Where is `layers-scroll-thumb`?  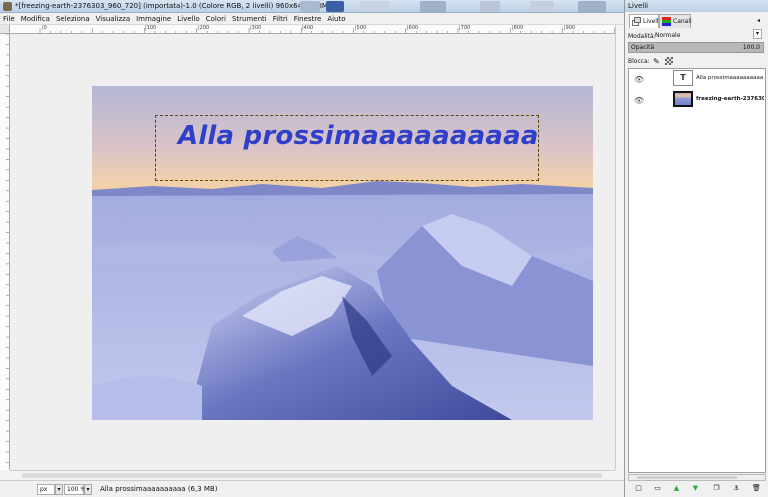
layers-scroll-thumb is located at coordinates (687, 477).